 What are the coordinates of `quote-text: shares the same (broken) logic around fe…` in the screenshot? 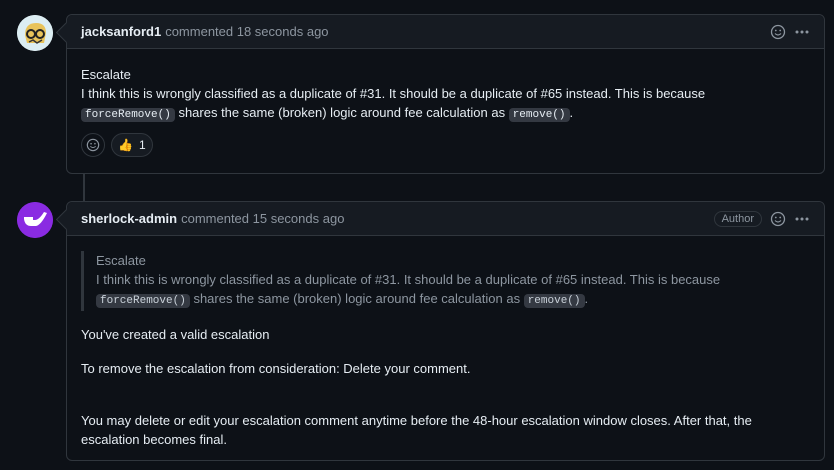 It's located at (356, 298).